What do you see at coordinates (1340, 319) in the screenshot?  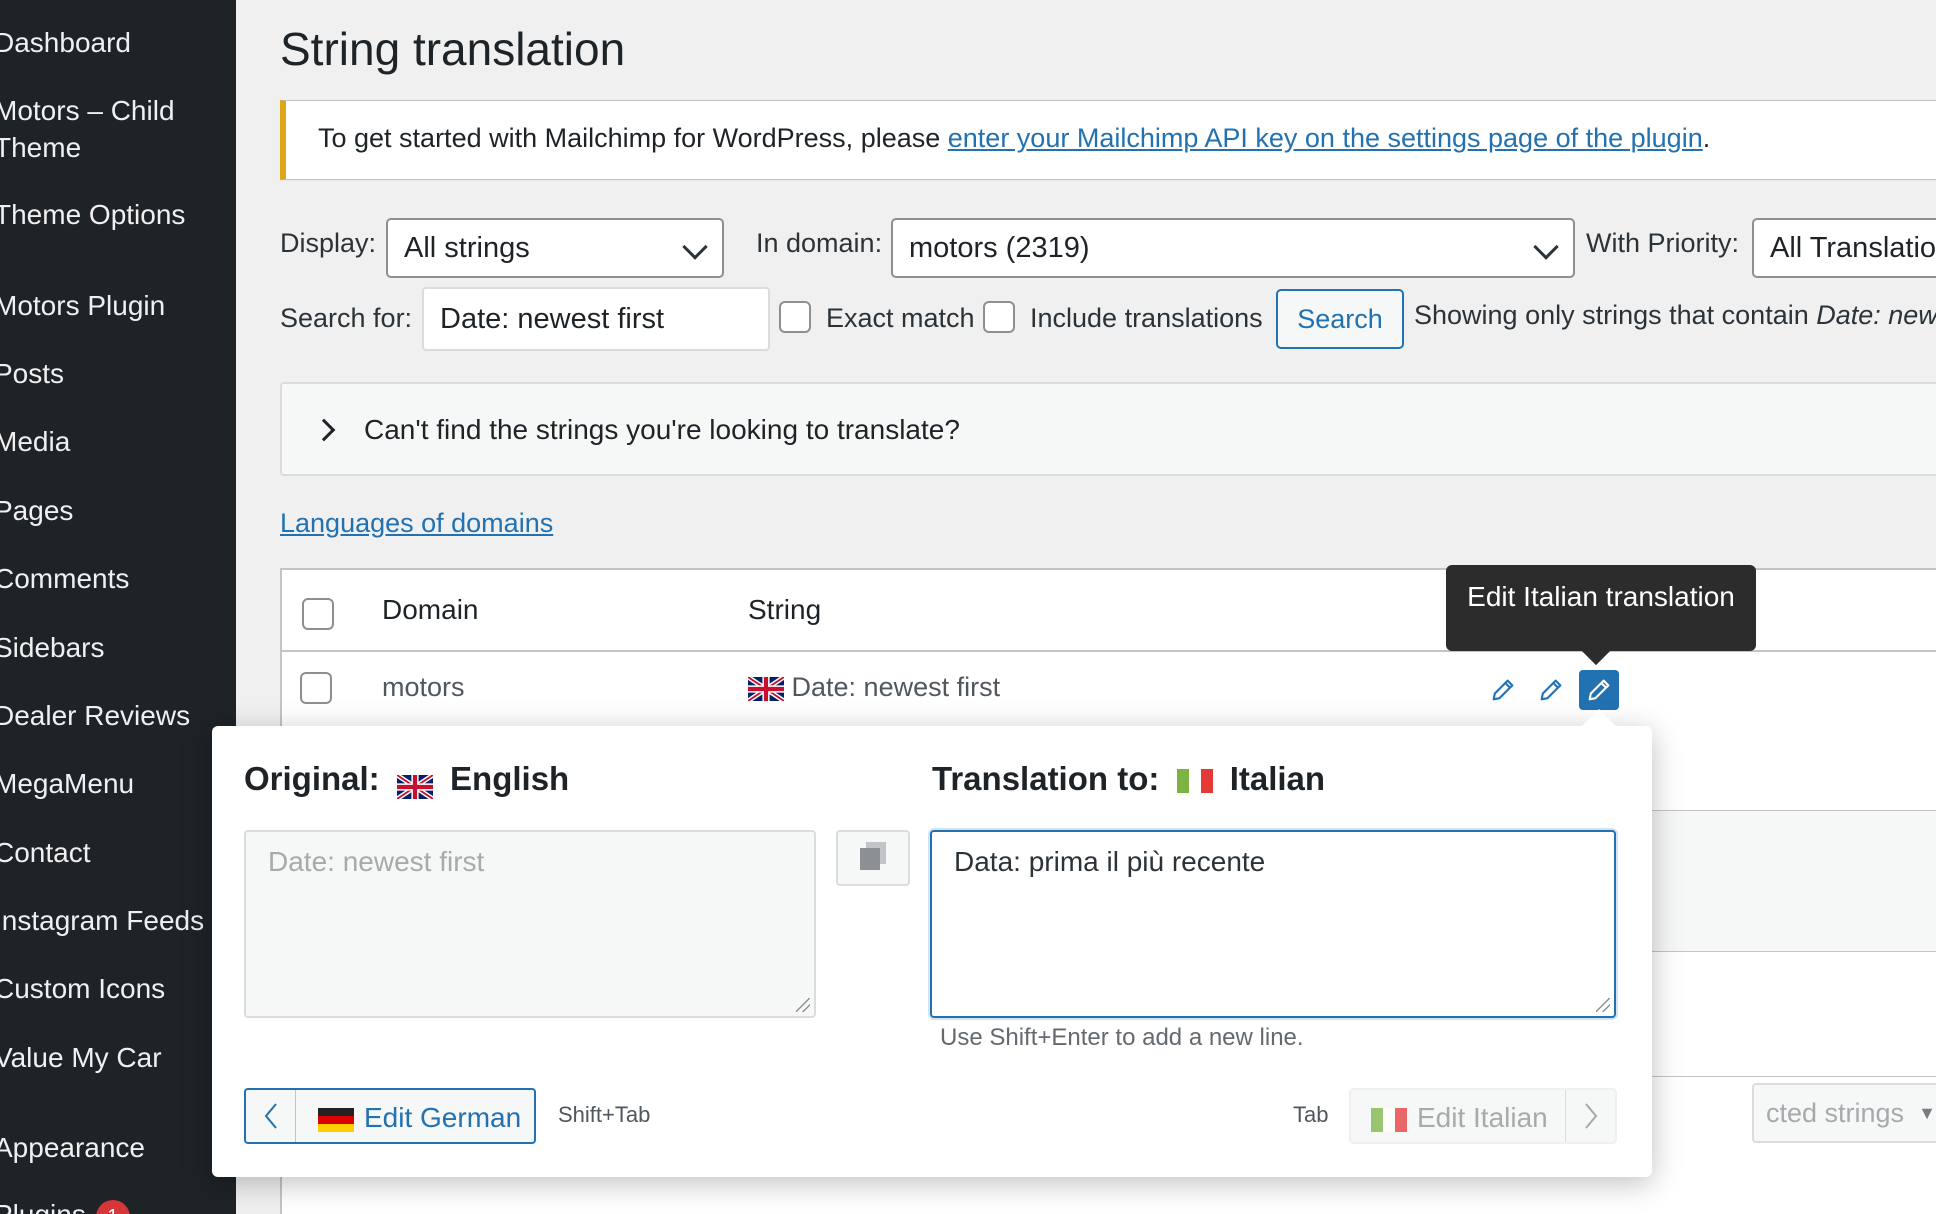 I see `search-button: Search` at bounding box center [1340, 319].